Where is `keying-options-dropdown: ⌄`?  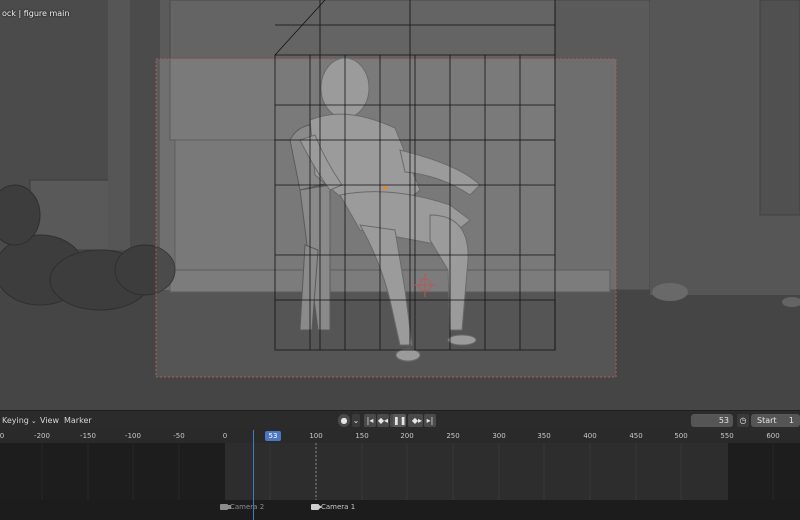 keying-options-dropdown: ⌄ is located at coordinates (356, 420).